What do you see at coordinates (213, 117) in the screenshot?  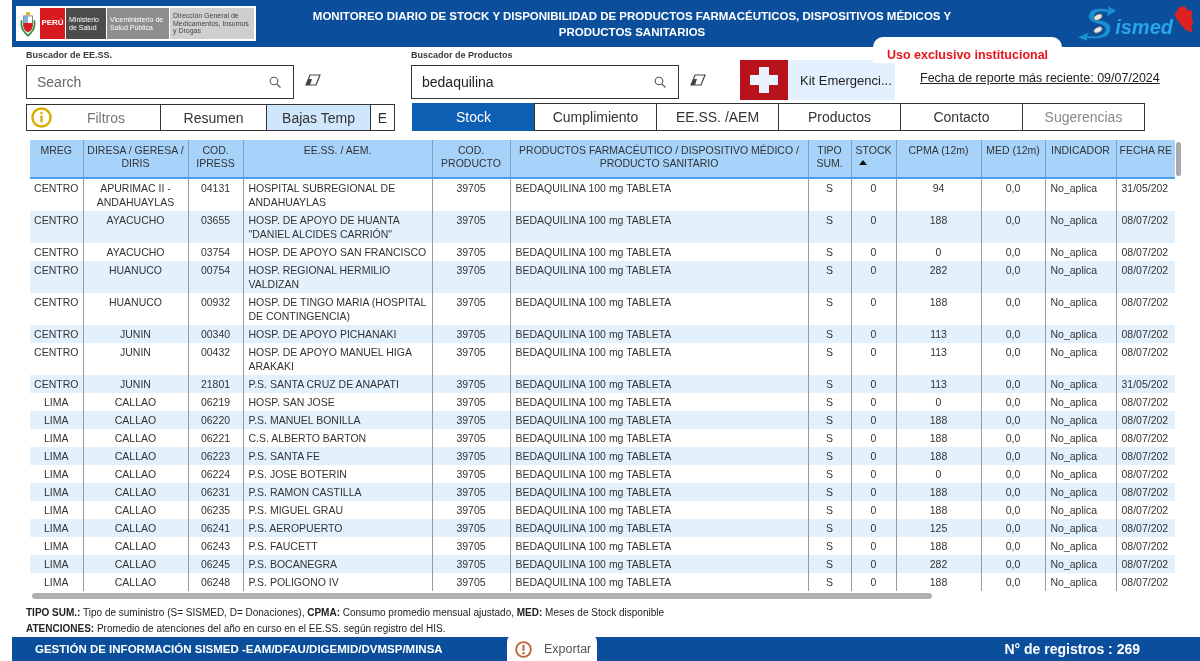 I see `nav-tab: Resumen` at bounding box center [213, 117].